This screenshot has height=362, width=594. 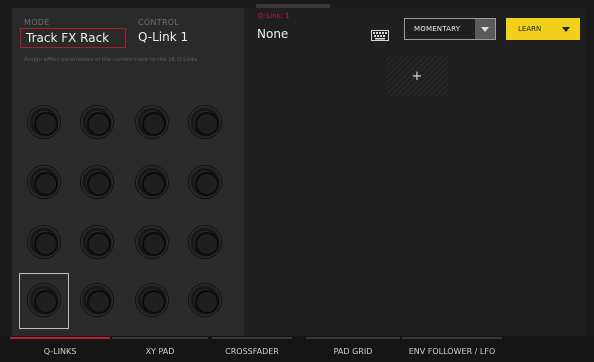 I want to click on tab-label: Q-LINKS, so click(x=60, y=351).